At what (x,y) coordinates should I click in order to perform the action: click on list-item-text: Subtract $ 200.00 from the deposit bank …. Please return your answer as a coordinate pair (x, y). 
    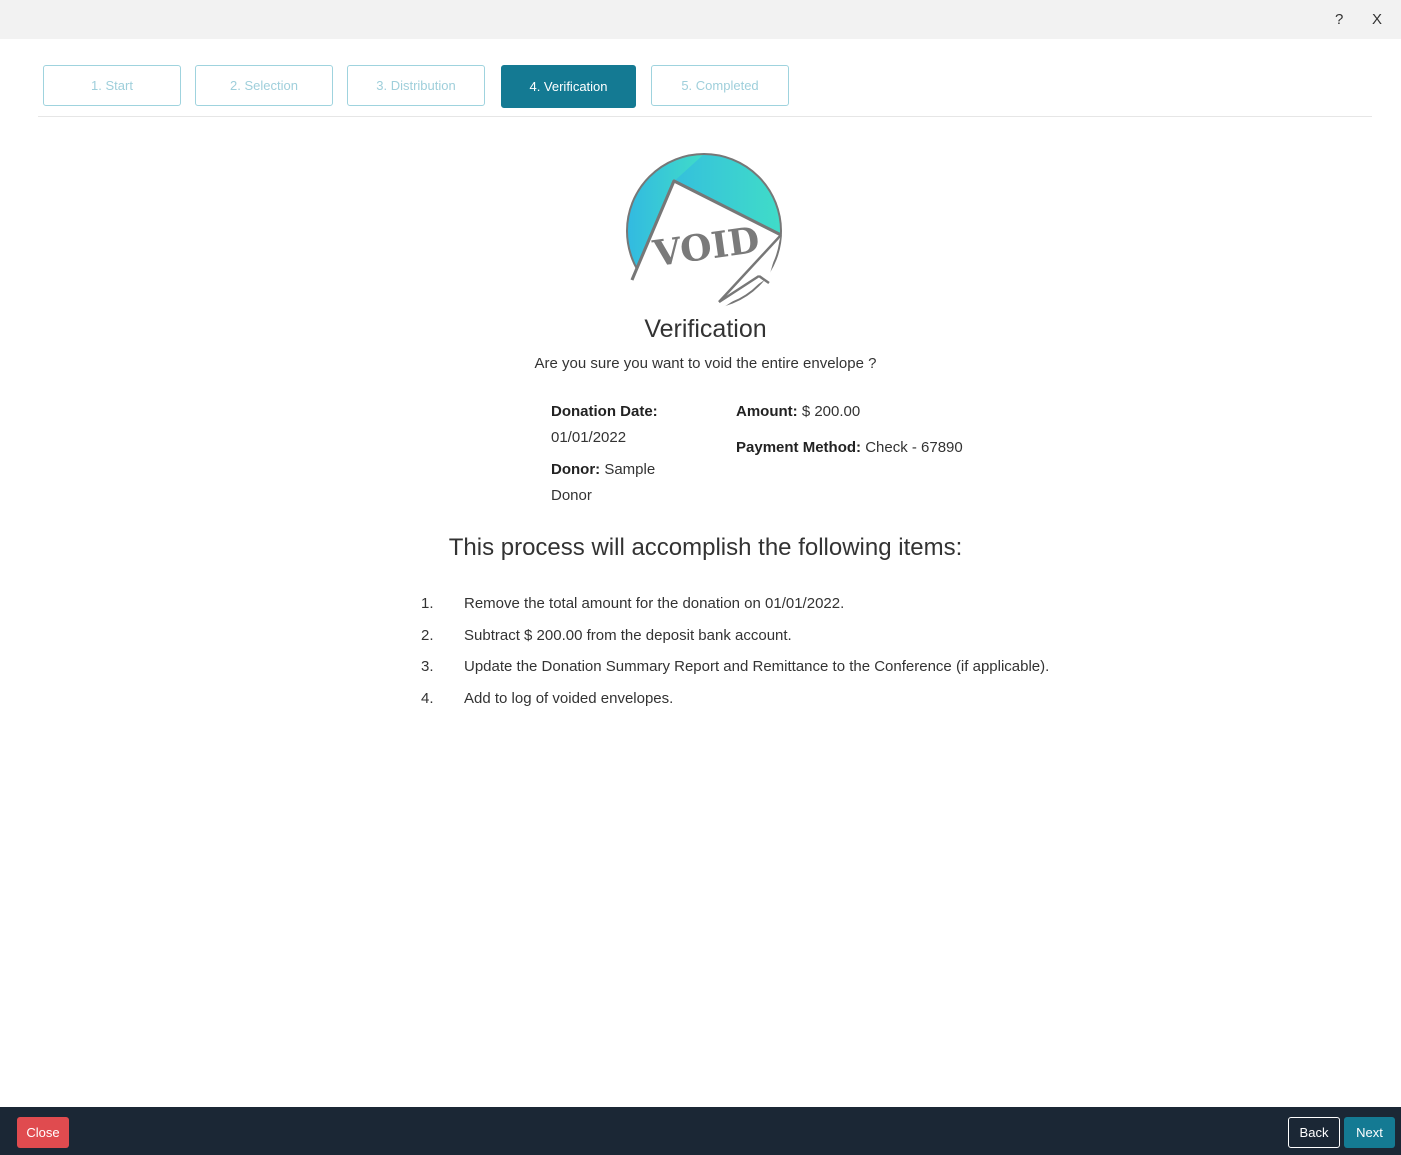
    Looking at the image, I should click on (628, 635).